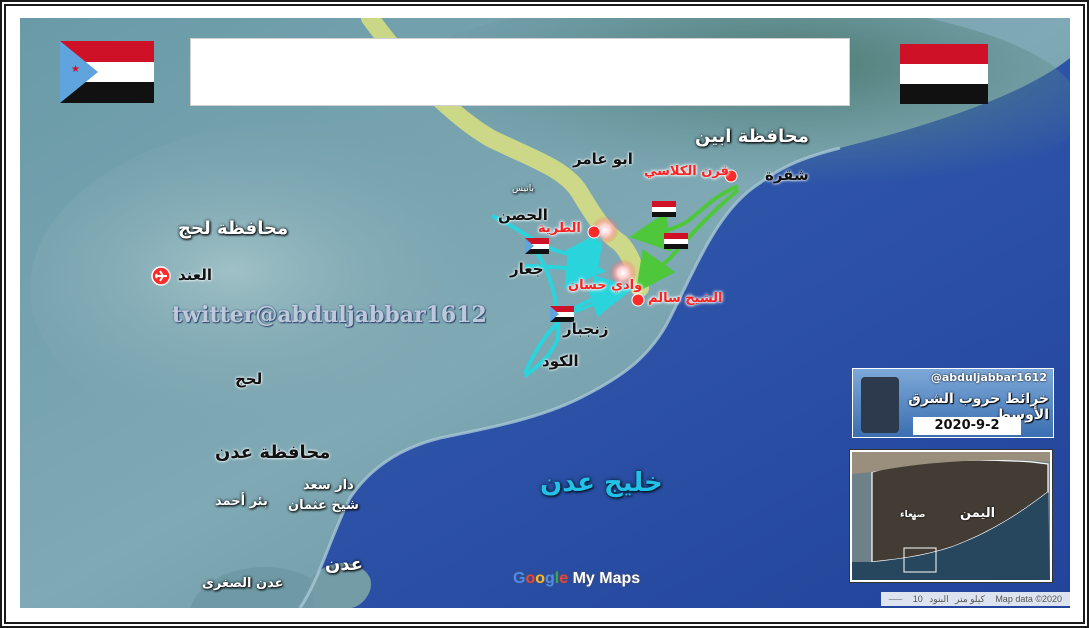  Describe the element at coordinates (195, 275) in the screenshot. I see `label-al-anad: العند` at that location.